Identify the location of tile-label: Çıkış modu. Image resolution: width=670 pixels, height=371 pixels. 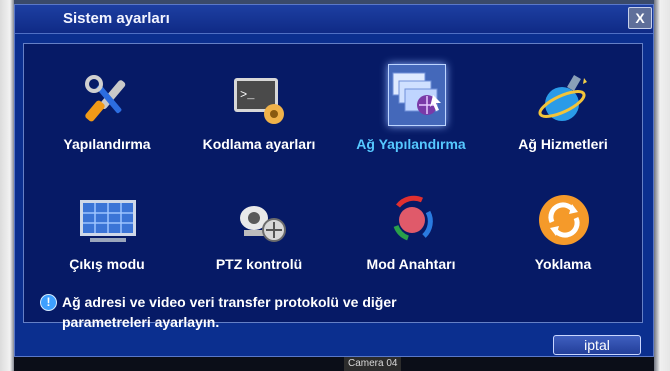
(107, 264).